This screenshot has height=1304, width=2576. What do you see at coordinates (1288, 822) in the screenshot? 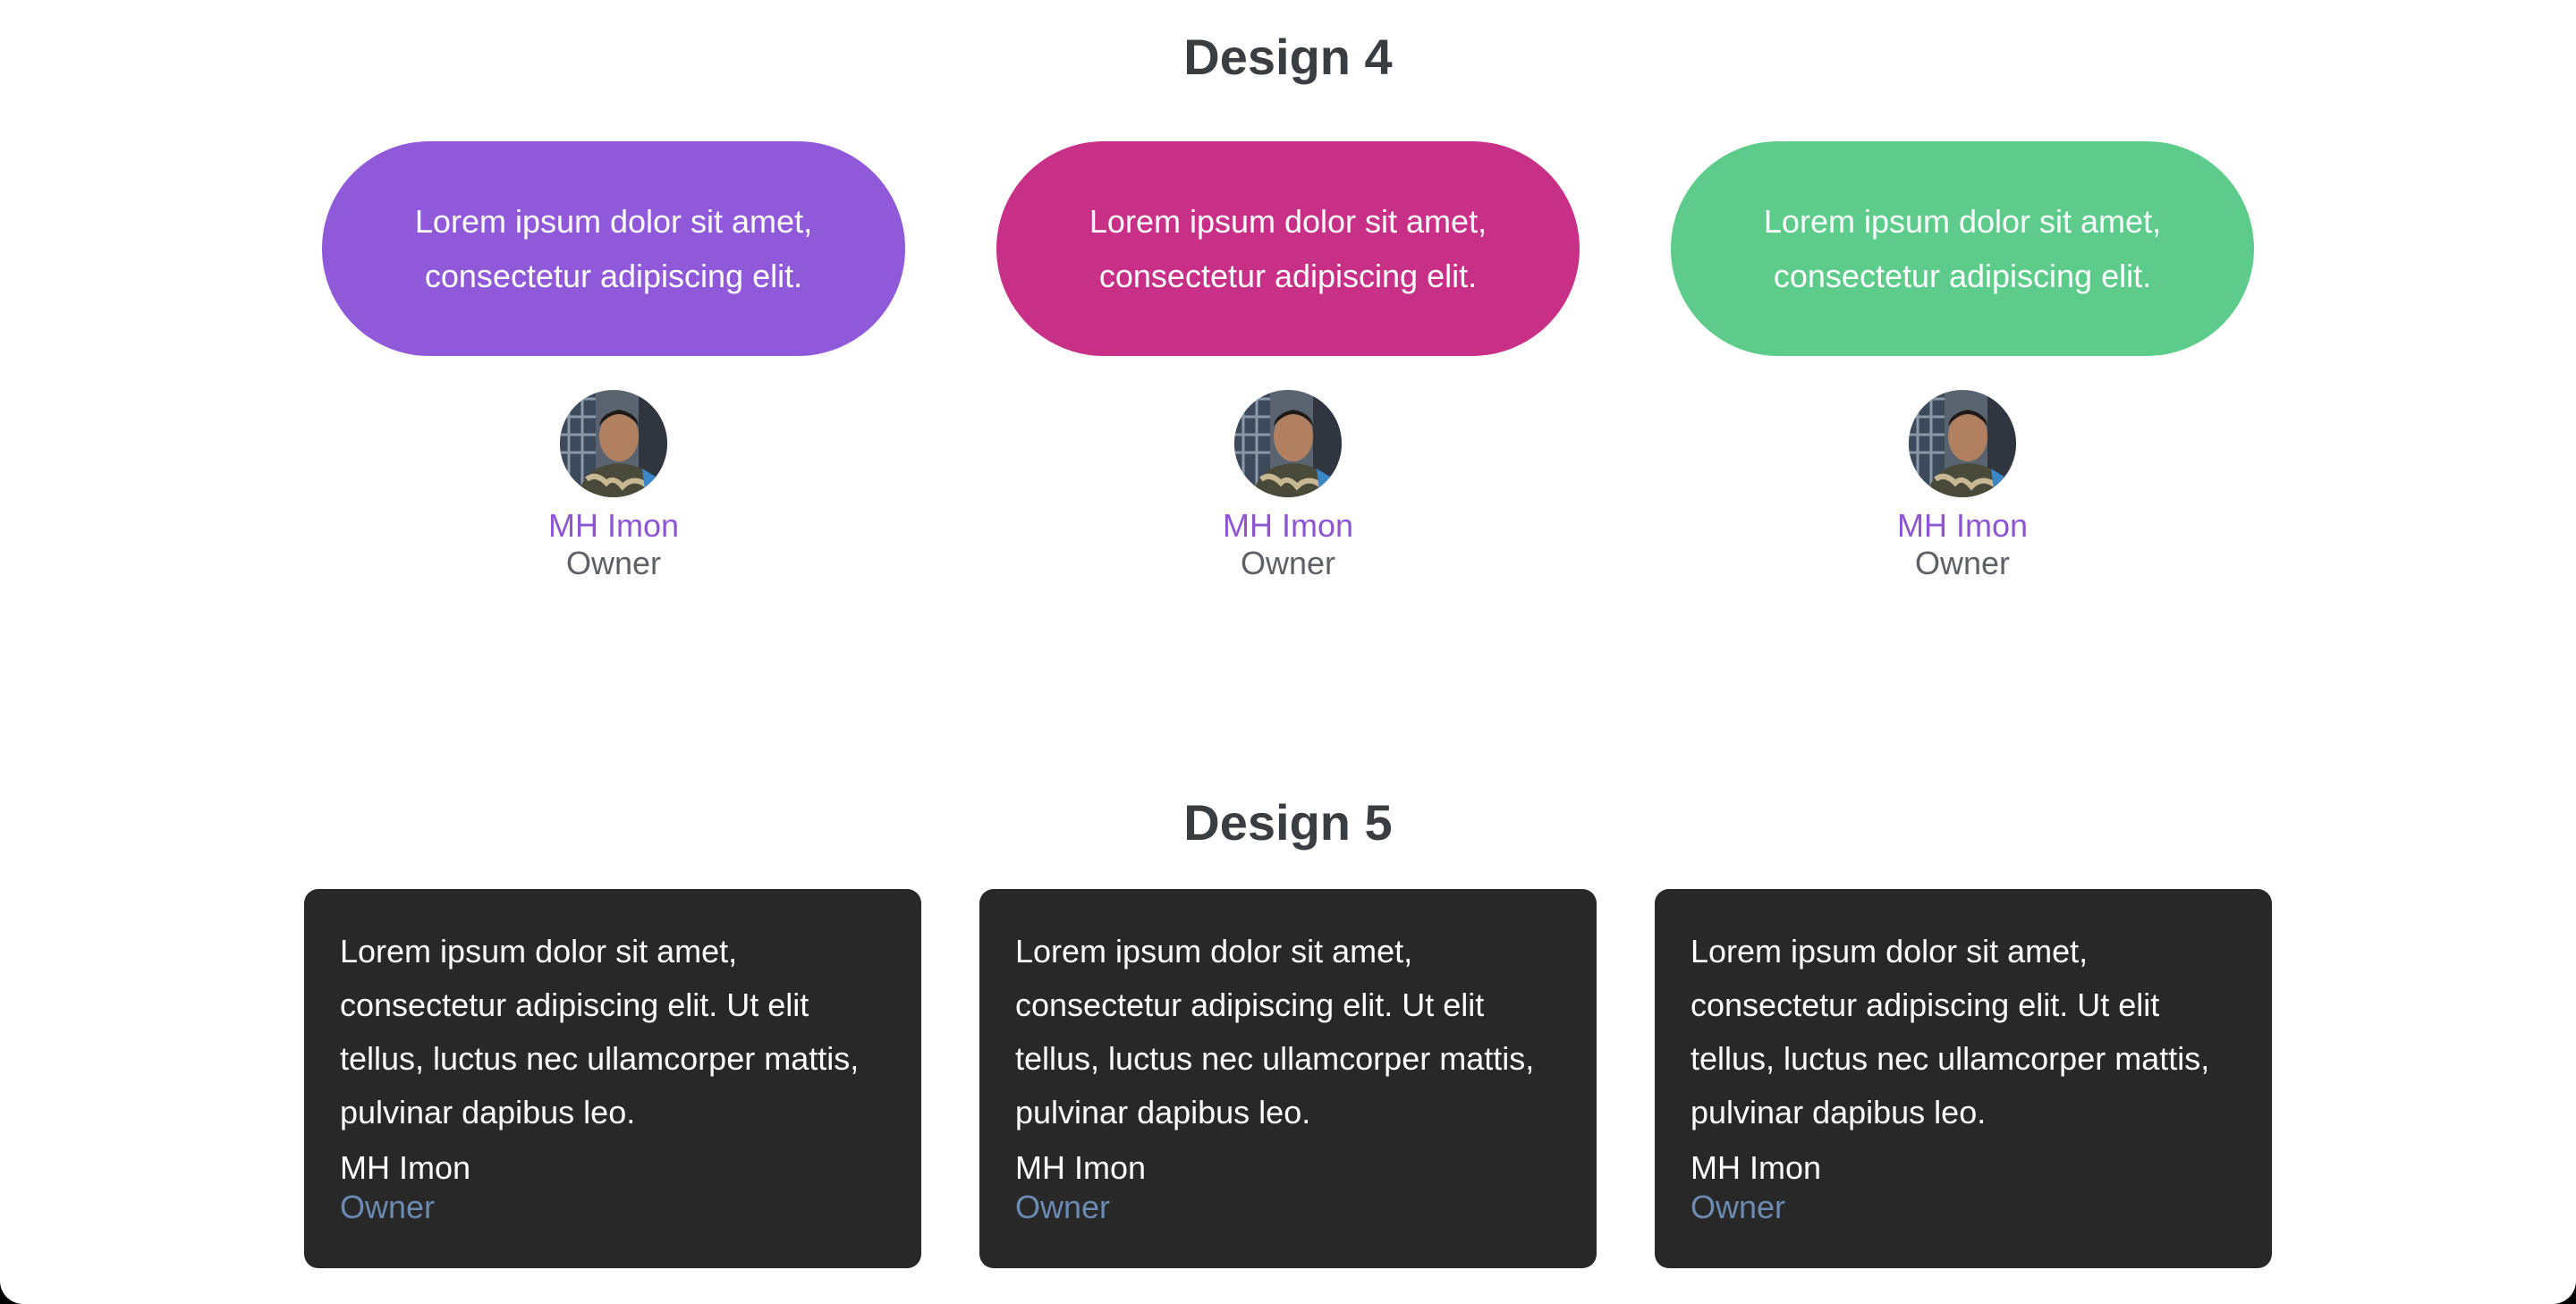
I see `design-5-title: Design 5` at bounding box center [1288, 822].